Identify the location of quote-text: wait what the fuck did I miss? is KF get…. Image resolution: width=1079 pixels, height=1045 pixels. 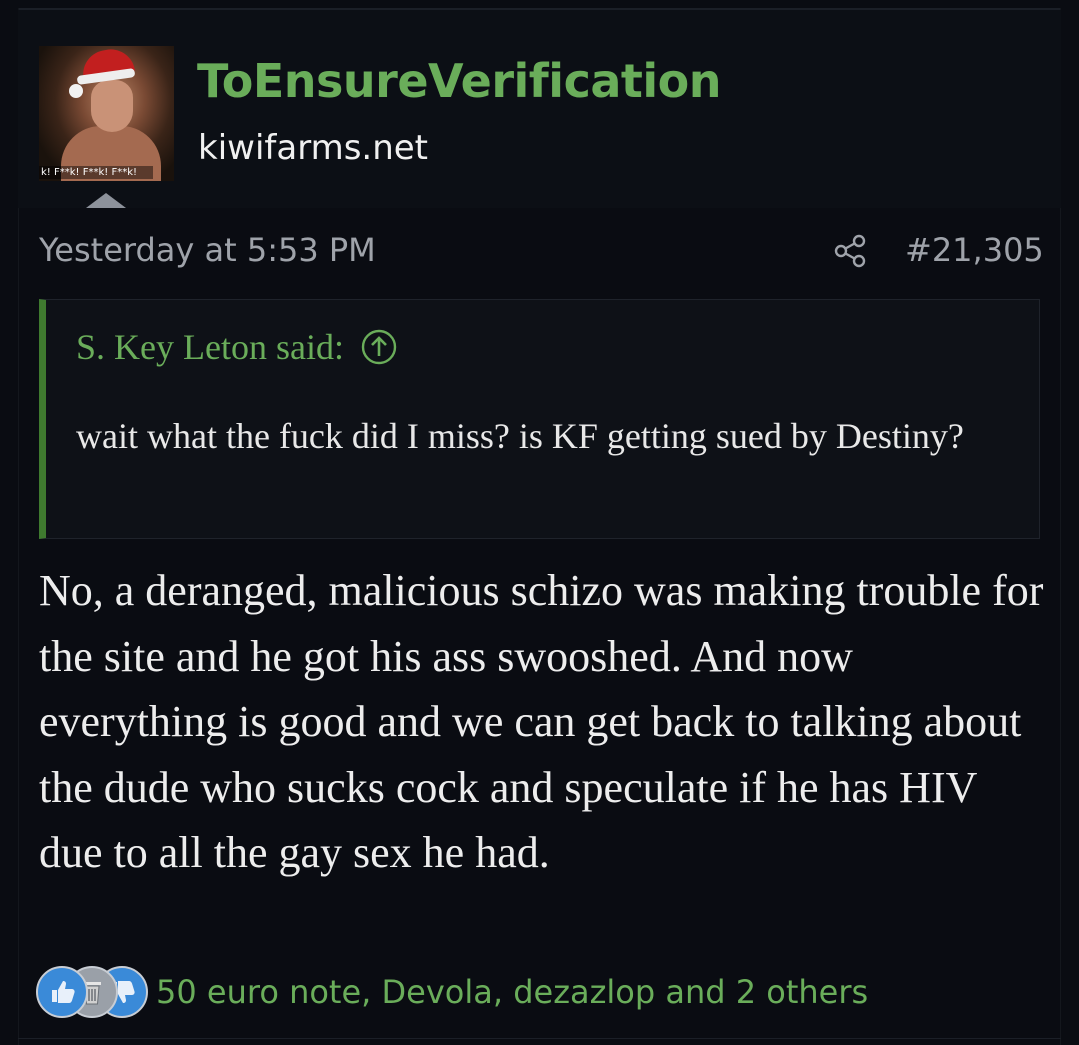
(520, 436).